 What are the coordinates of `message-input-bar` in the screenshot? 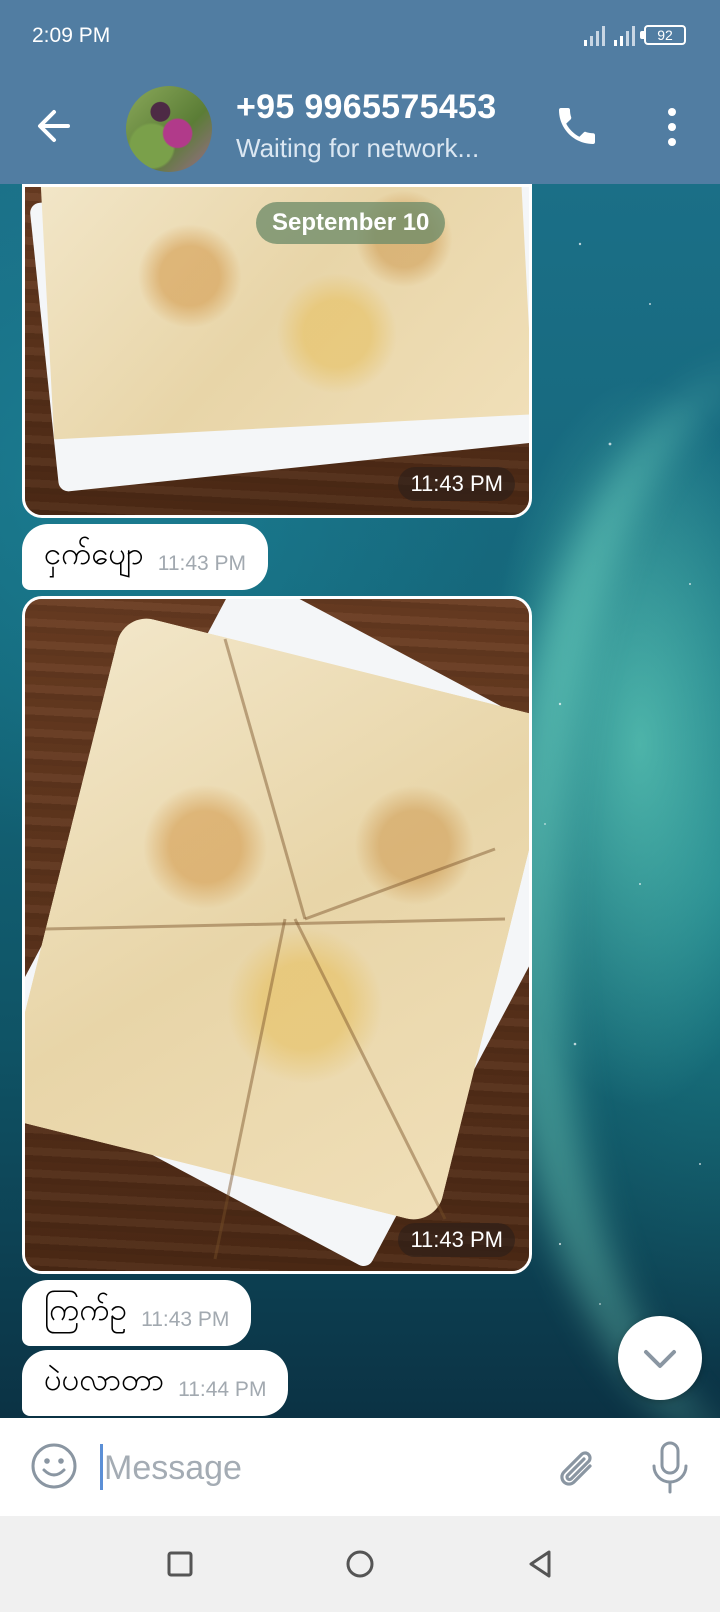 It's located at (360, 1467).